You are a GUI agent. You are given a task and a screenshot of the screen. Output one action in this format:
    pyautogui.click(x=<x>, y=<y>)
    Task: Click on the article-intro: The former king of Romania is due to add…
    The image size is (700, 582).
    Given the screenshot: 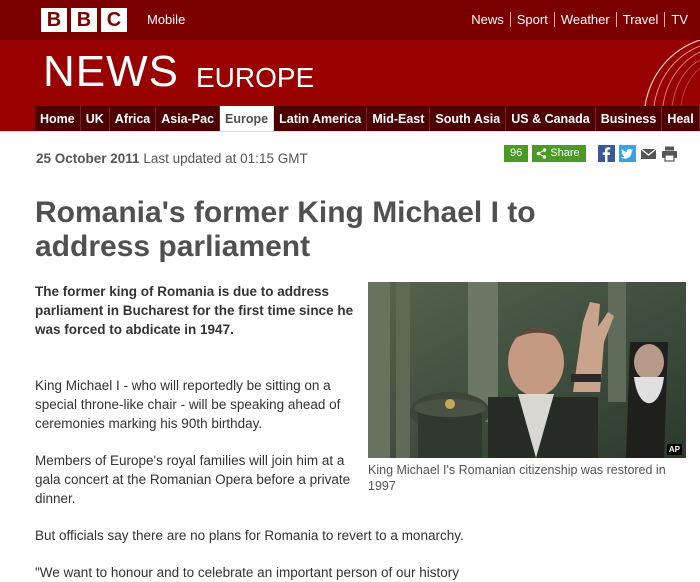 What is the action you would take?
    pyautogui.click(x=194, y=310)
    